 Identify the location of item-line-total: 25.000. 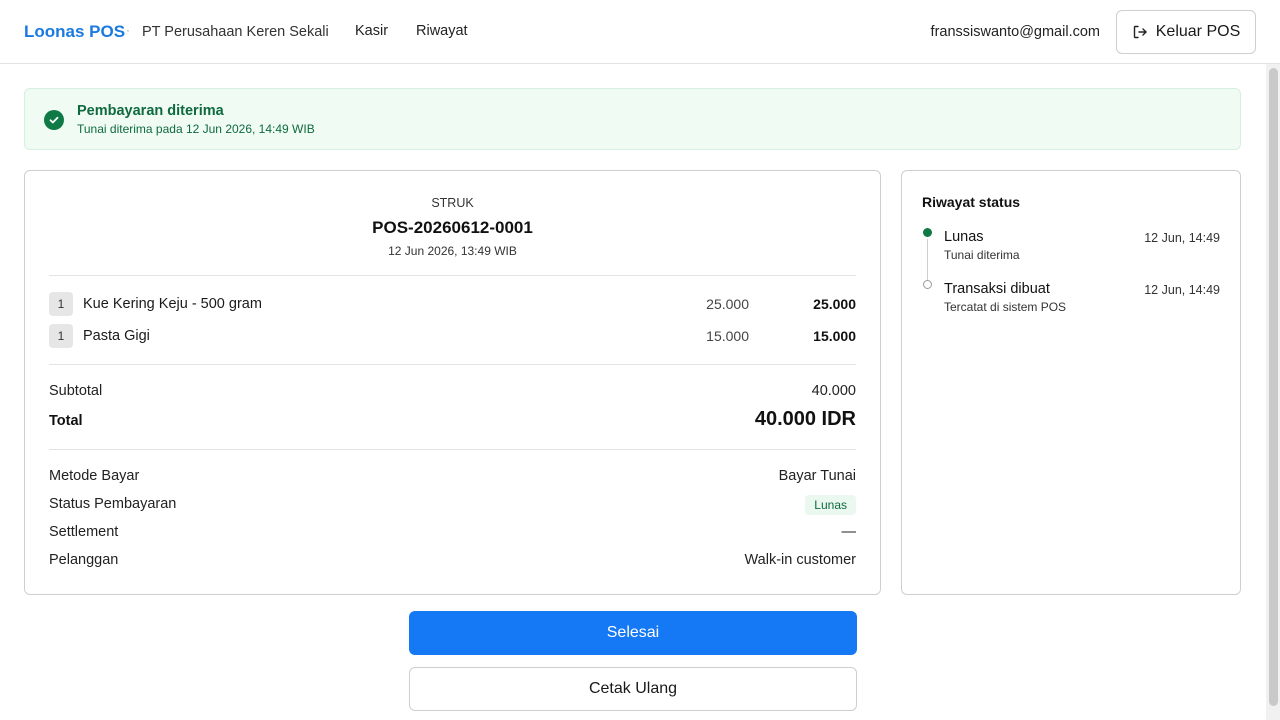
(834, 304).